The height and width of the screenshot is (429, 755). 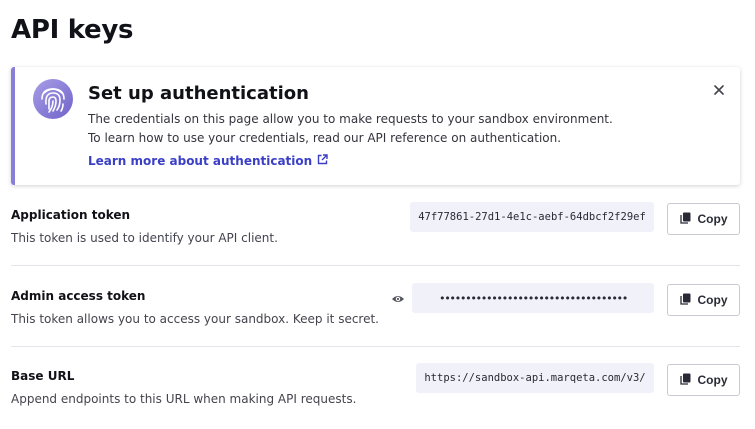 I want to click on admin-access-token-label: Admin access token, so click(x=78, y=296).